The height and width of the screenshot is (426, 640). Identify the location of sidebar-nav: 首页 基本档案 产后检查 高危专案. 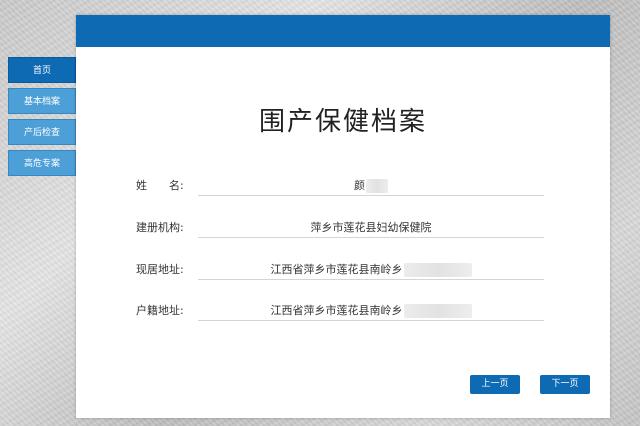
(42, 119).